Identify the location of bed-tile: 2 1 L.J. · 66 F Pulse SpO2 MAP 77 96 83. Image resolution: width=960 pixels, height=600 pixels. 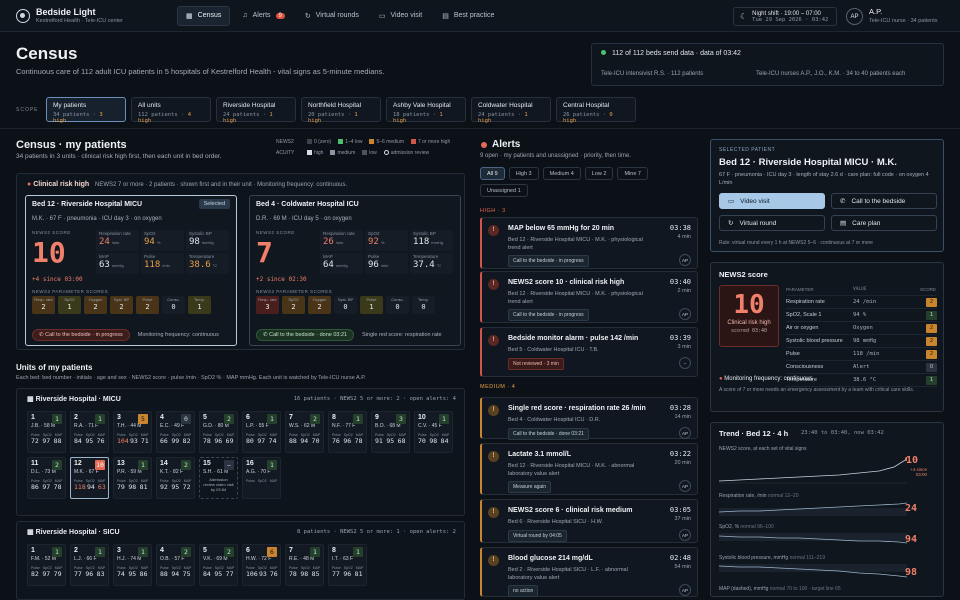
(89, 565).